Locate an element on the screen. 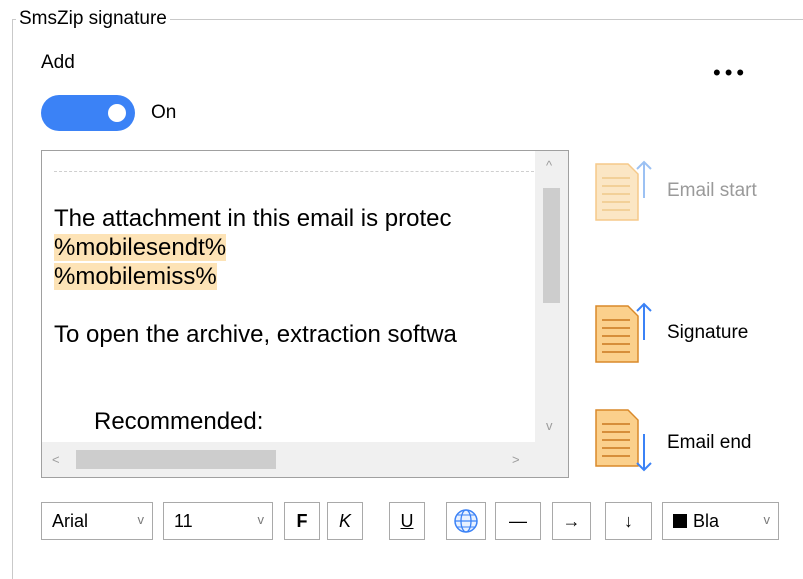  vertical-scroll-thumb is located at coordinates (551, 245).